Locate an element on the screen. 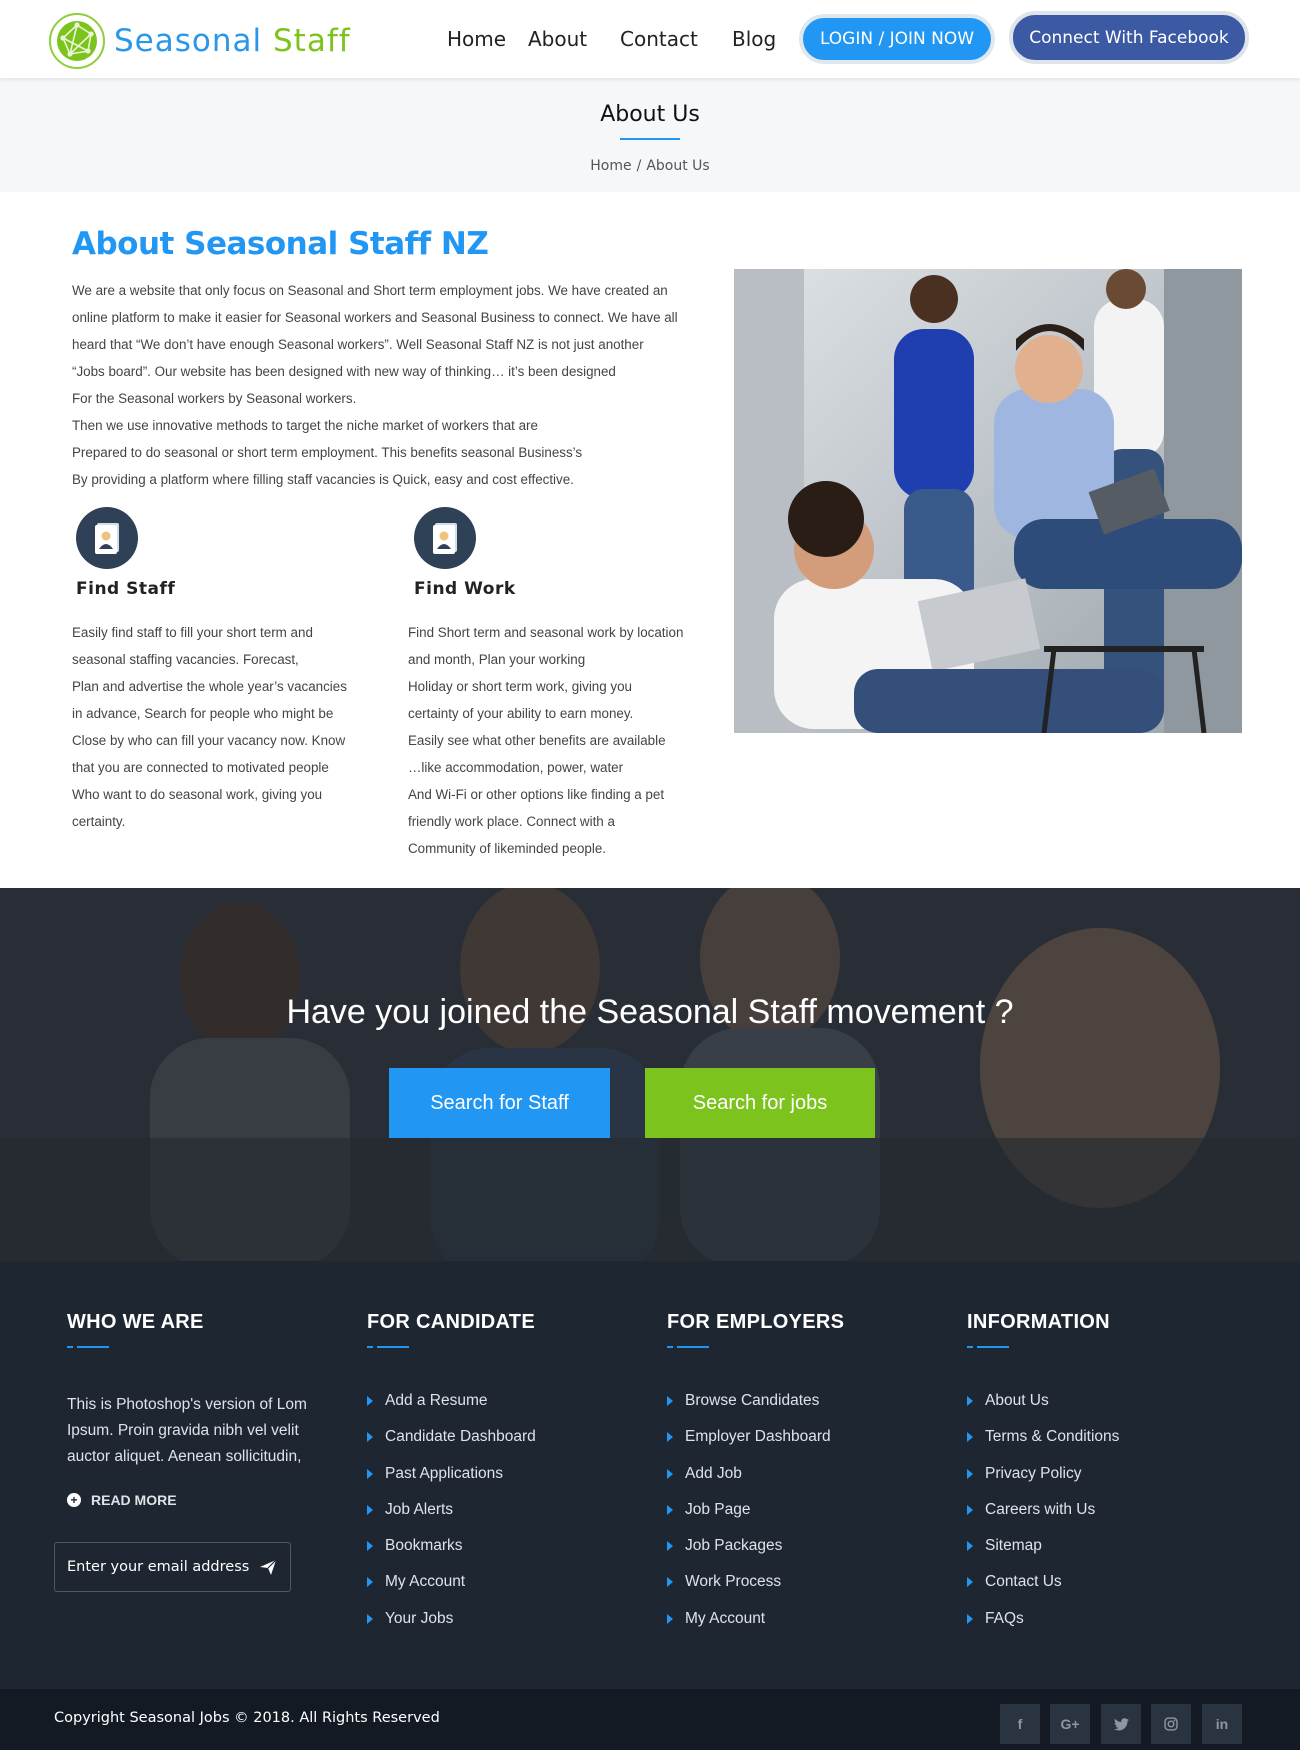 Image resolution: width=1300 pixels, height=1750 pixels. footer-link: Add a Resume is located at coordinates (451, 1410).